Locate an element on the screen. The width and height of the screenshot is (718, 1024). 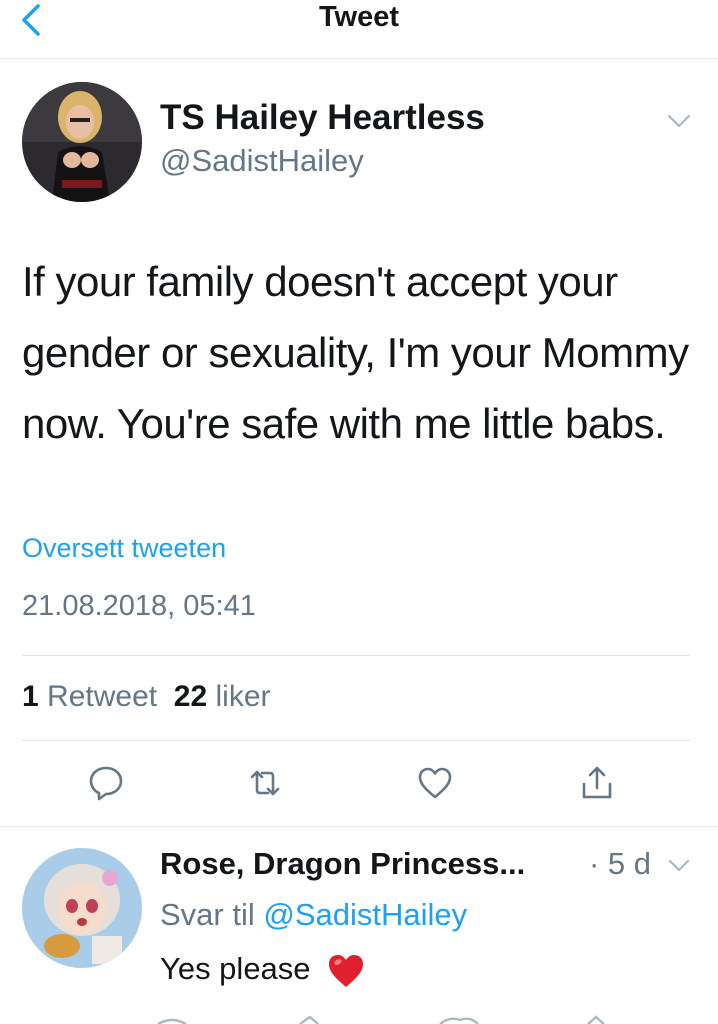
retweet-label: Retweet is located at coordinates (102, 696).